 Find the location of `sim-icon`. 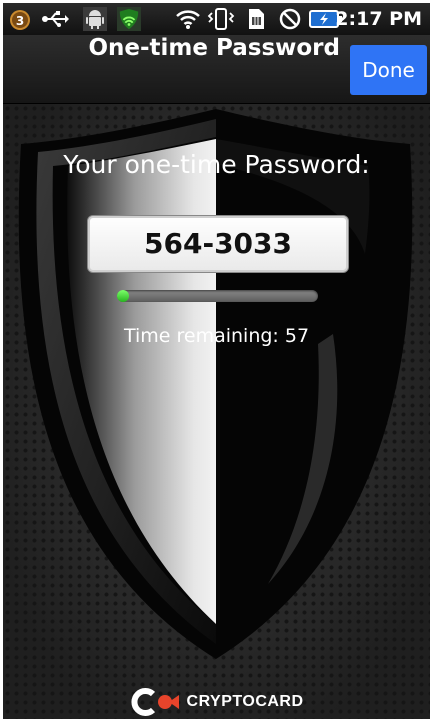

sim-icon is located at coordinates (256, 19).